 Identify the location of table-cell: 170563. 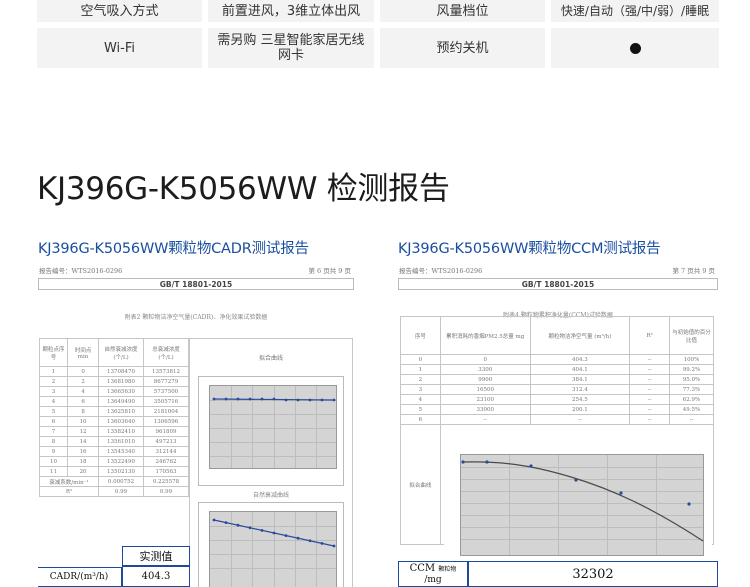
(166, 471).